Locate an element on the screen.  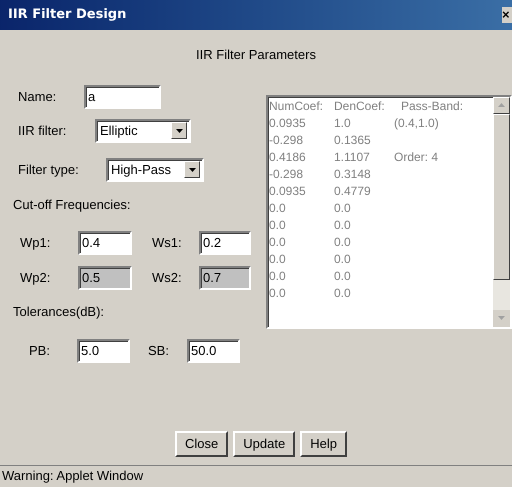
group-label: Cut-off Frequencies: is located at coordinates (72, 205).